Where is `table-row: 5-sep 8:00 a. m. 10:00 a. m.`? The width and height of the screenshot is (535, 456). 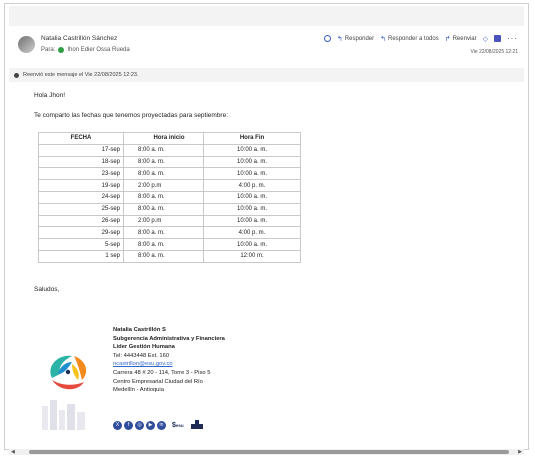 table-row: 5-sep 8:00 a. m. 10:00 a. m. is located at coordinates (169, 244).